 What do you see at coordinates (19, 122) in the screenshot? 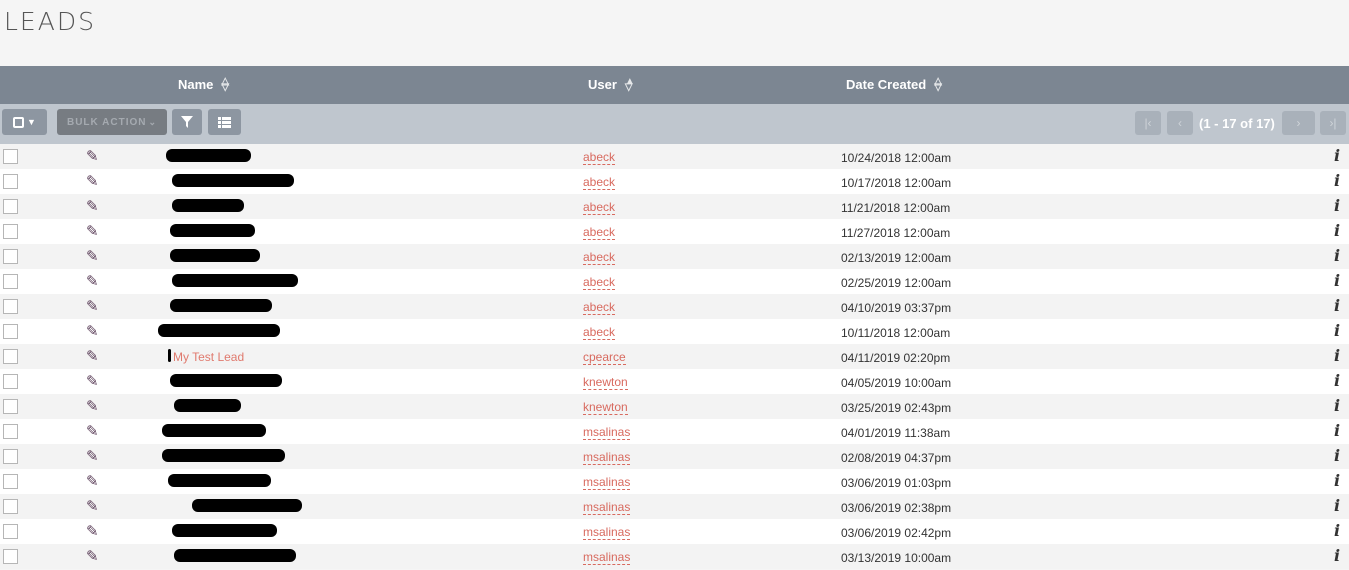
I see `checkbox-icon` at bounding box center [19, 122].